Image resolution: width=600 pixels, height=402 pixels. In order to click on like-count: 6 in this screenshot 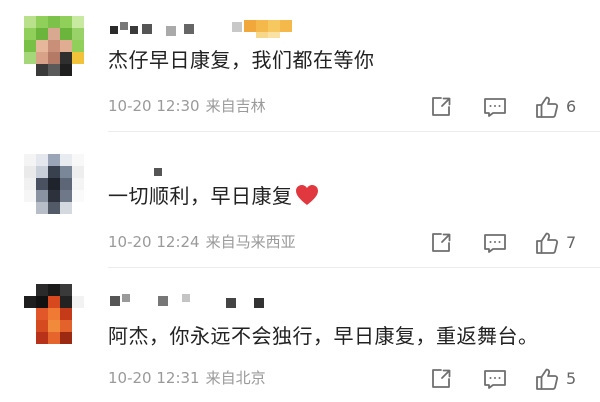, I will do `click(571, 106)`.